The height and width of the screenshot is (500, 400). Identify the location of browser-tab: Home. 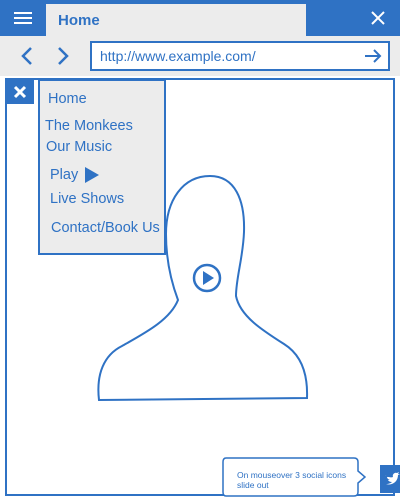
(176, 20).